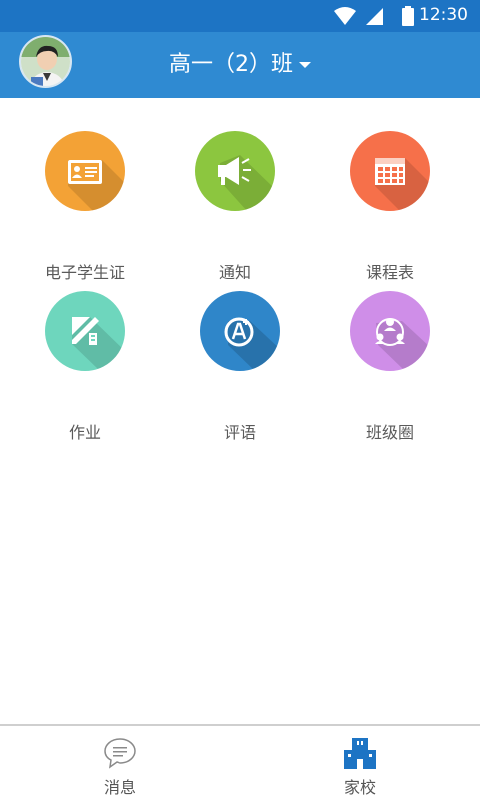 This screenshot has height=800, width=480. I want to click on timetable-icon, so click(402, 184).